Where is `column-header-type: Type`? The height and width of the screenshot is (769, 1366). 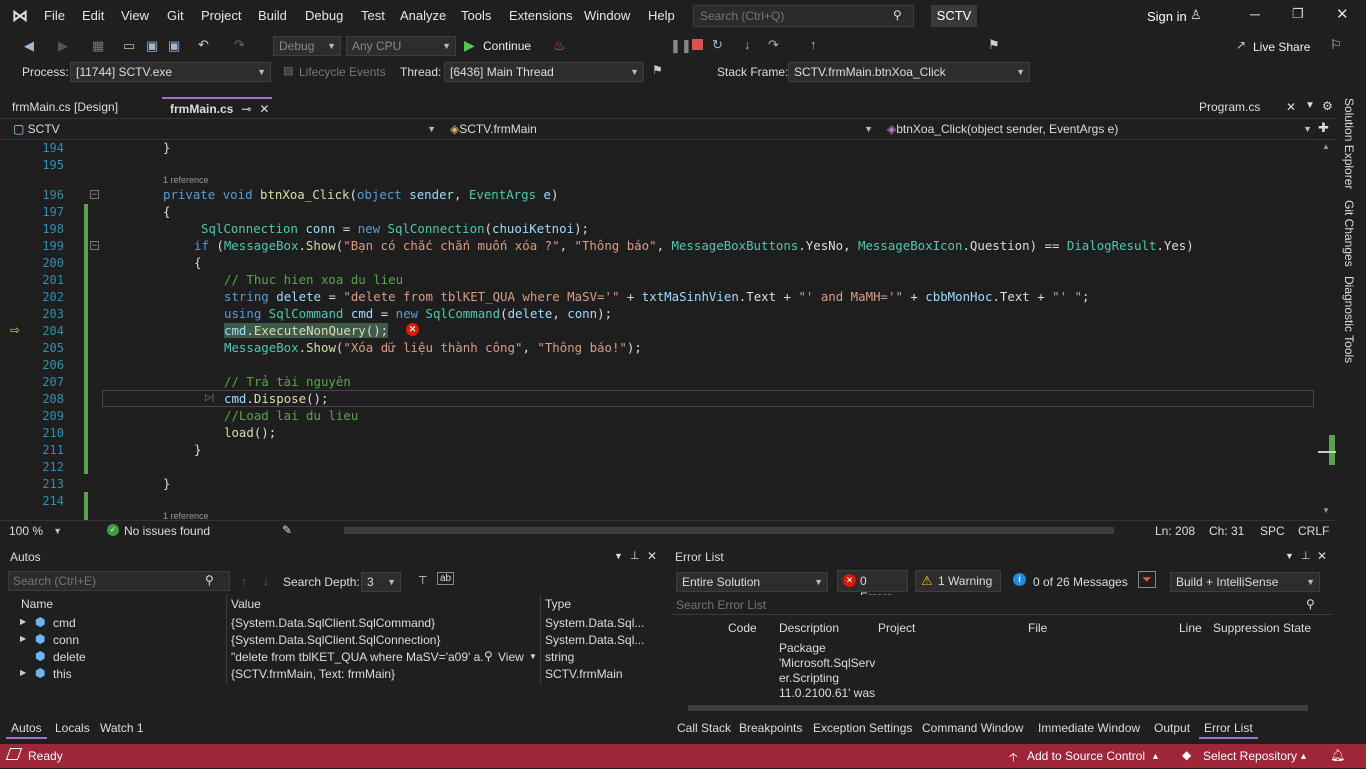 column-header-type: Type is located at coordinates (558, 604).